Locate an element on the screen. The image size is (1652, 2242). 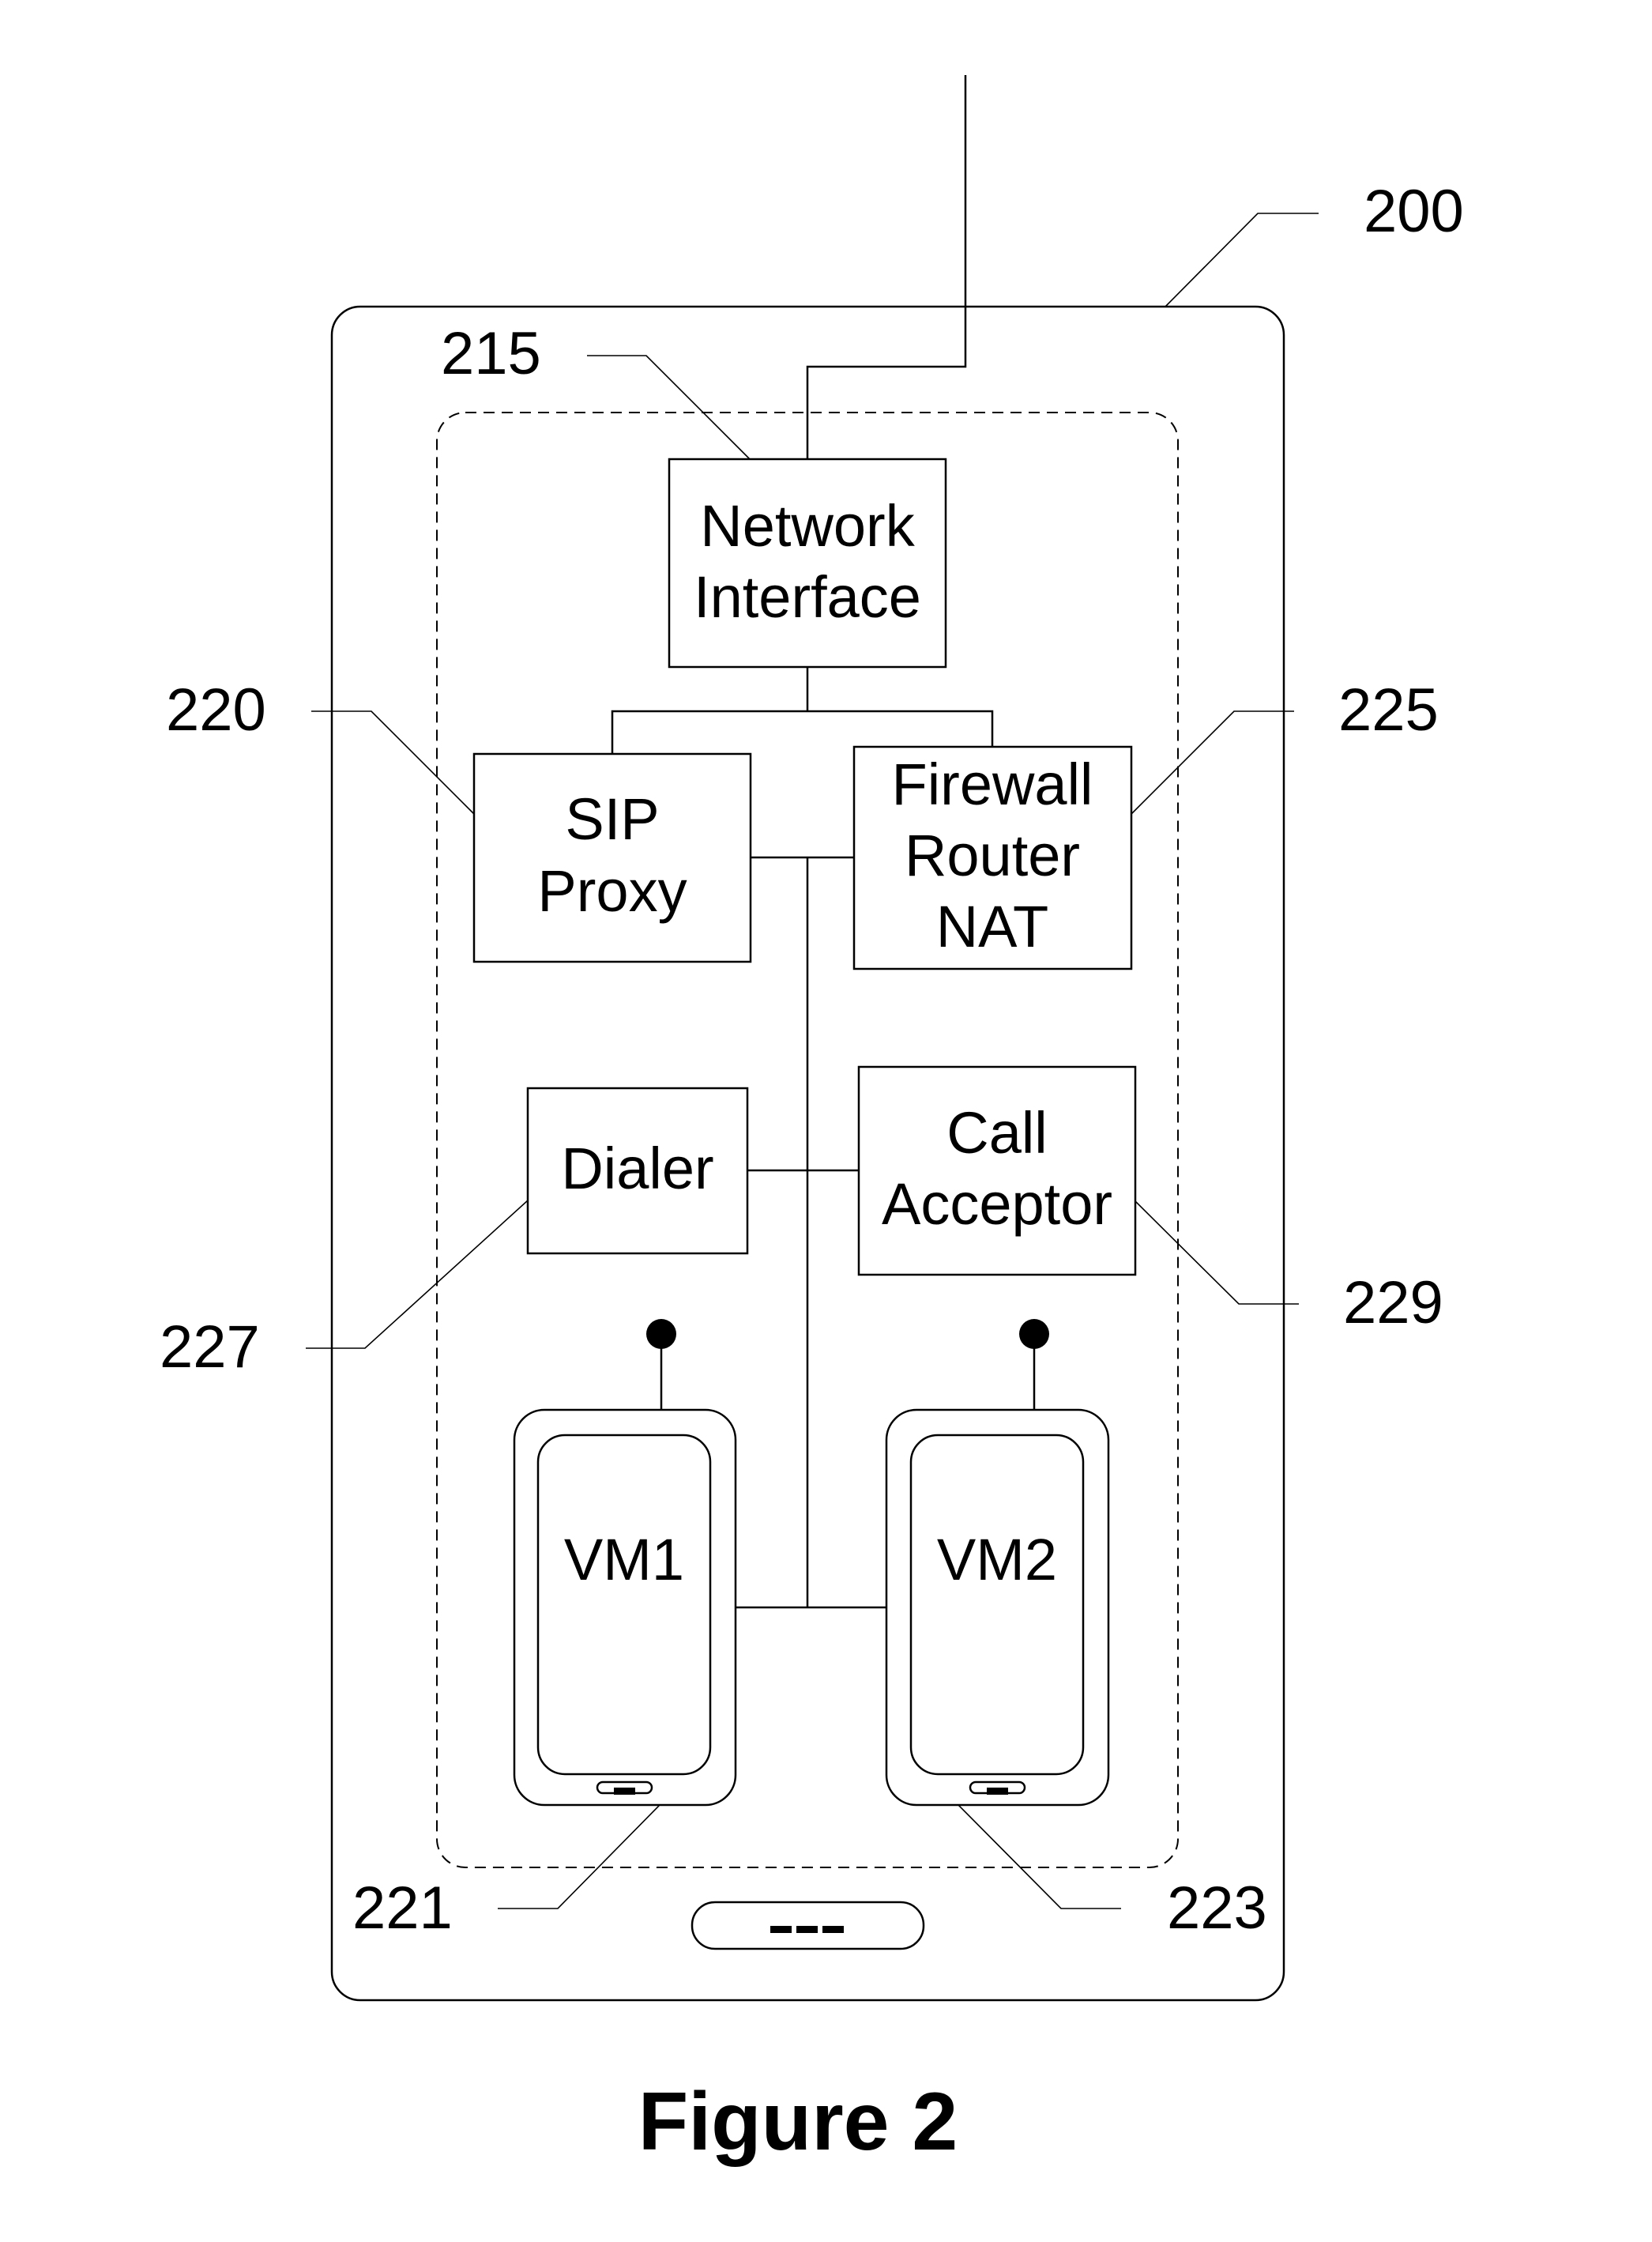
vm1-home-button-mark is located at coordinates (624, 1791).